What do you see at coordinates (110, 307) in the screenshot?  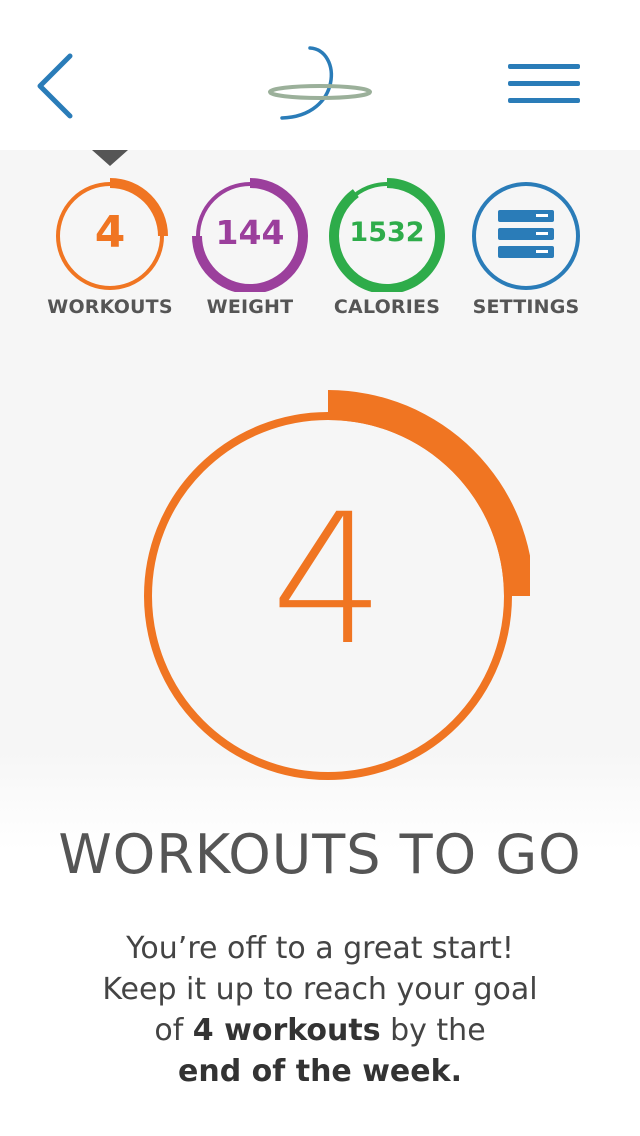 I see `stat-workouts-label: WORKOUTS` at bounding box center [110, 307].